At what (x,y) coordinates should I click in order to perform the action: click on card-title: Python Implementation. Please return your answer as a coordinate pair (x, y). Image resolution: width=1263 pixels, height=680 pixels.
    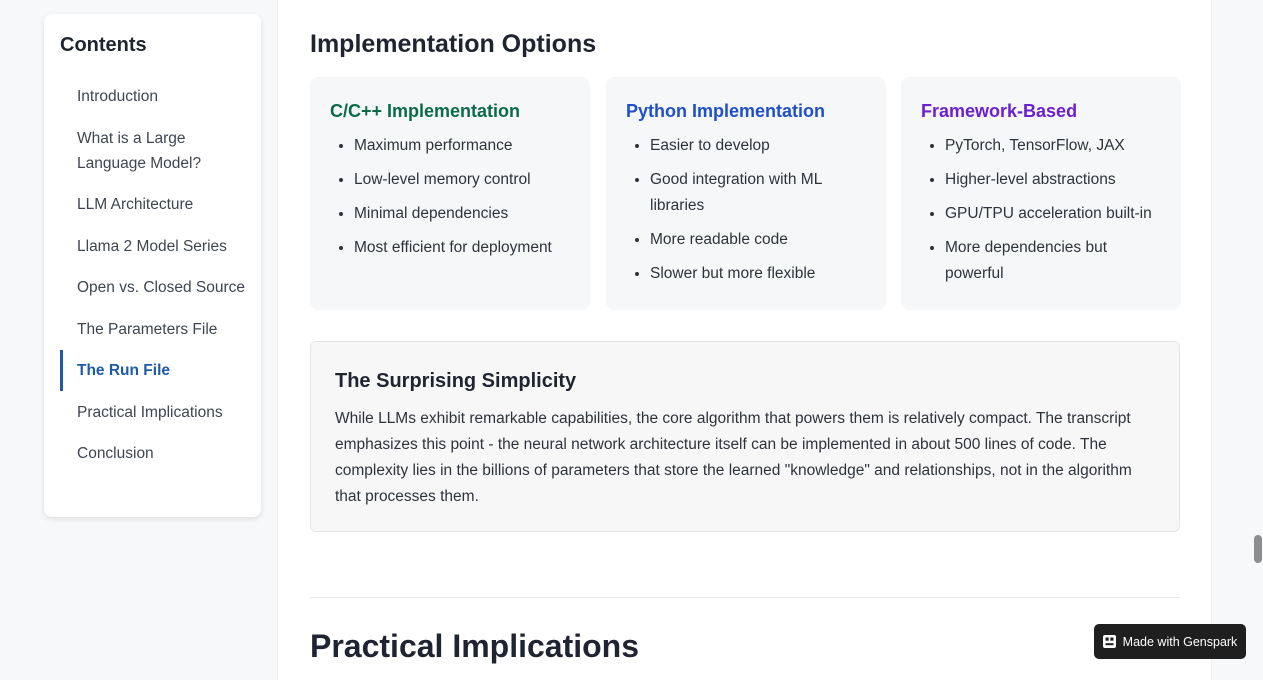
    Looking at the image, I should click on (726, 111).